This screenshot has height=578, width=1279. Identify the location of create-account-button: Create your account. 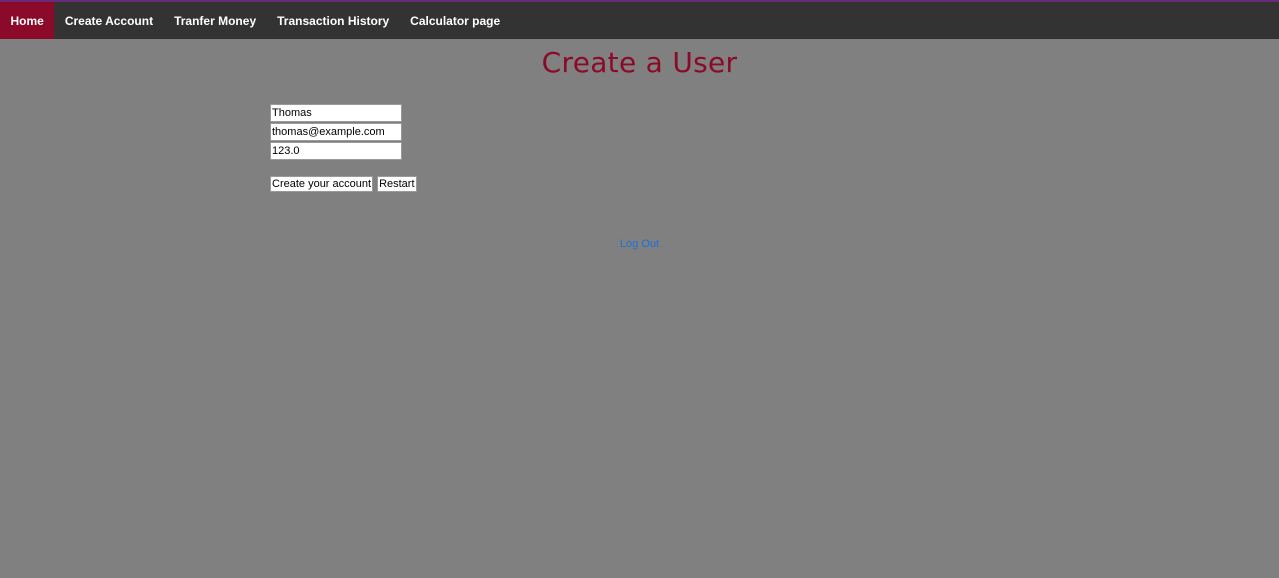
(322, 184).